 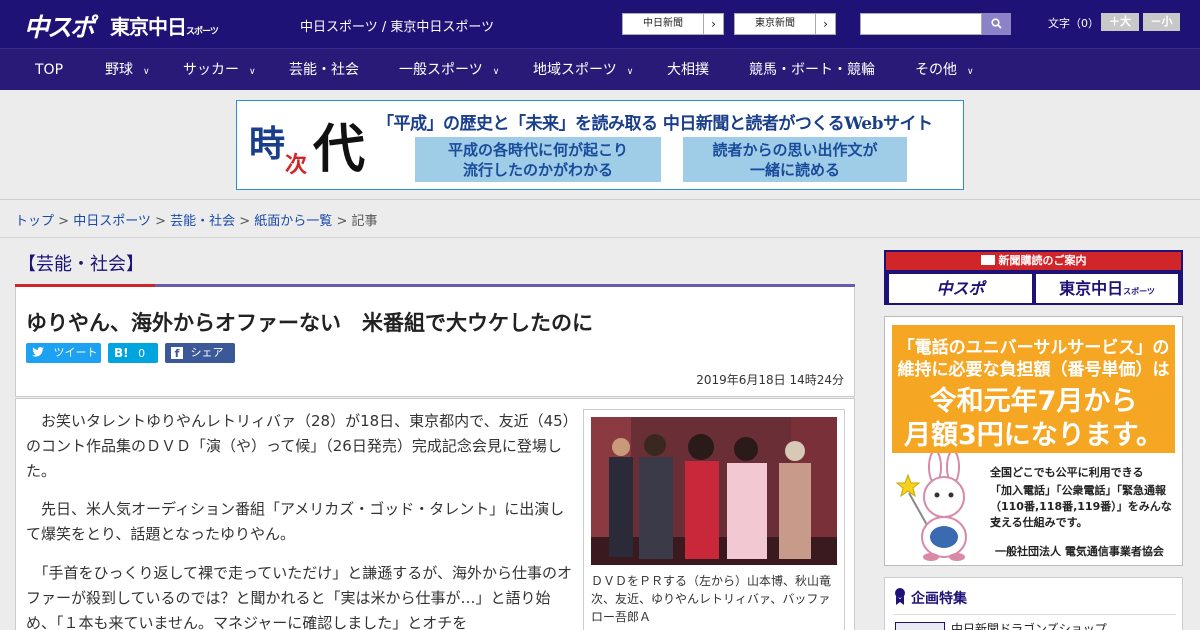 I want to click on nav-label: 地域スポーツ, so click(x=575, y=70).